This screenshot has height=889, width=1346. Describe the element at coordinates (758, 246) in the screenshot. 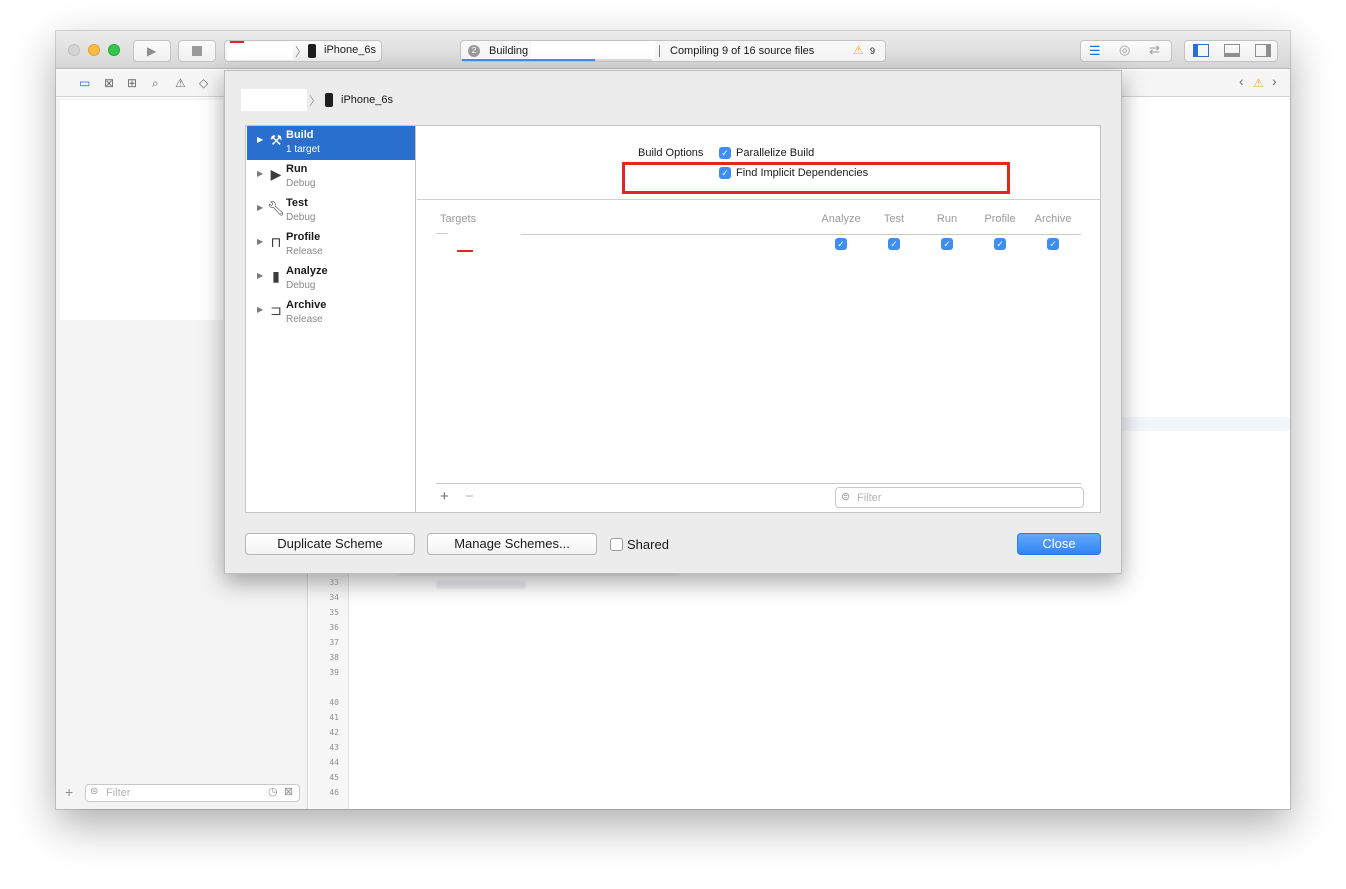

I see `table-row: ✓ ✓ ✓ ✓ ✓` at that location.